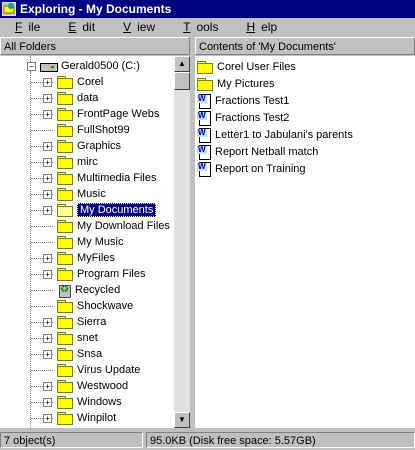 The width and height of the screenshot is (415, 450). What do you see at coordinates (198, 27) in the screenshot?
I see `menu-tools: Tools` at bounding box center [198, 27].